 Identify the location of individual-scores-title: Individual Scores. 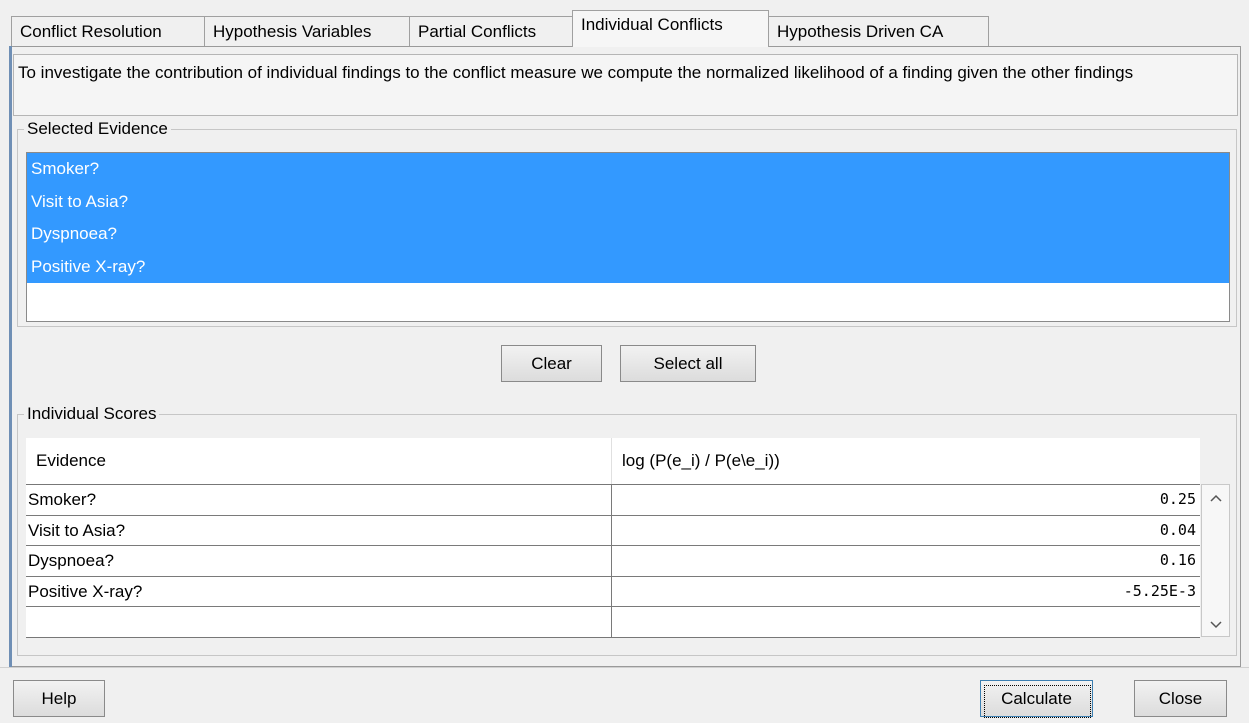
(92, 413).